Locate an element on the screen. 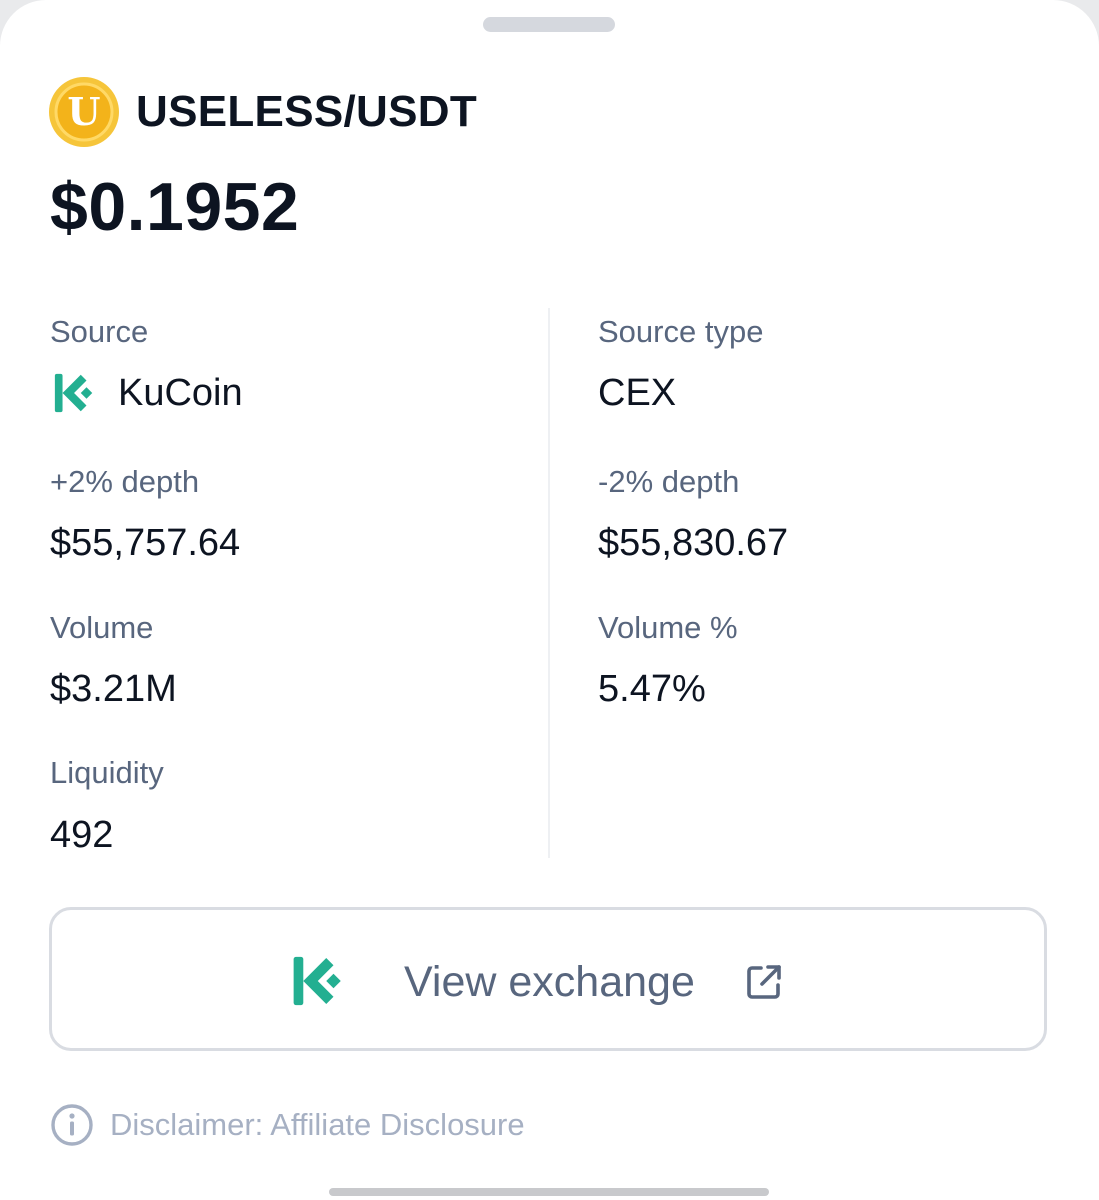  minus-depth-label: -2% depth is located at coordinates (669, 481).